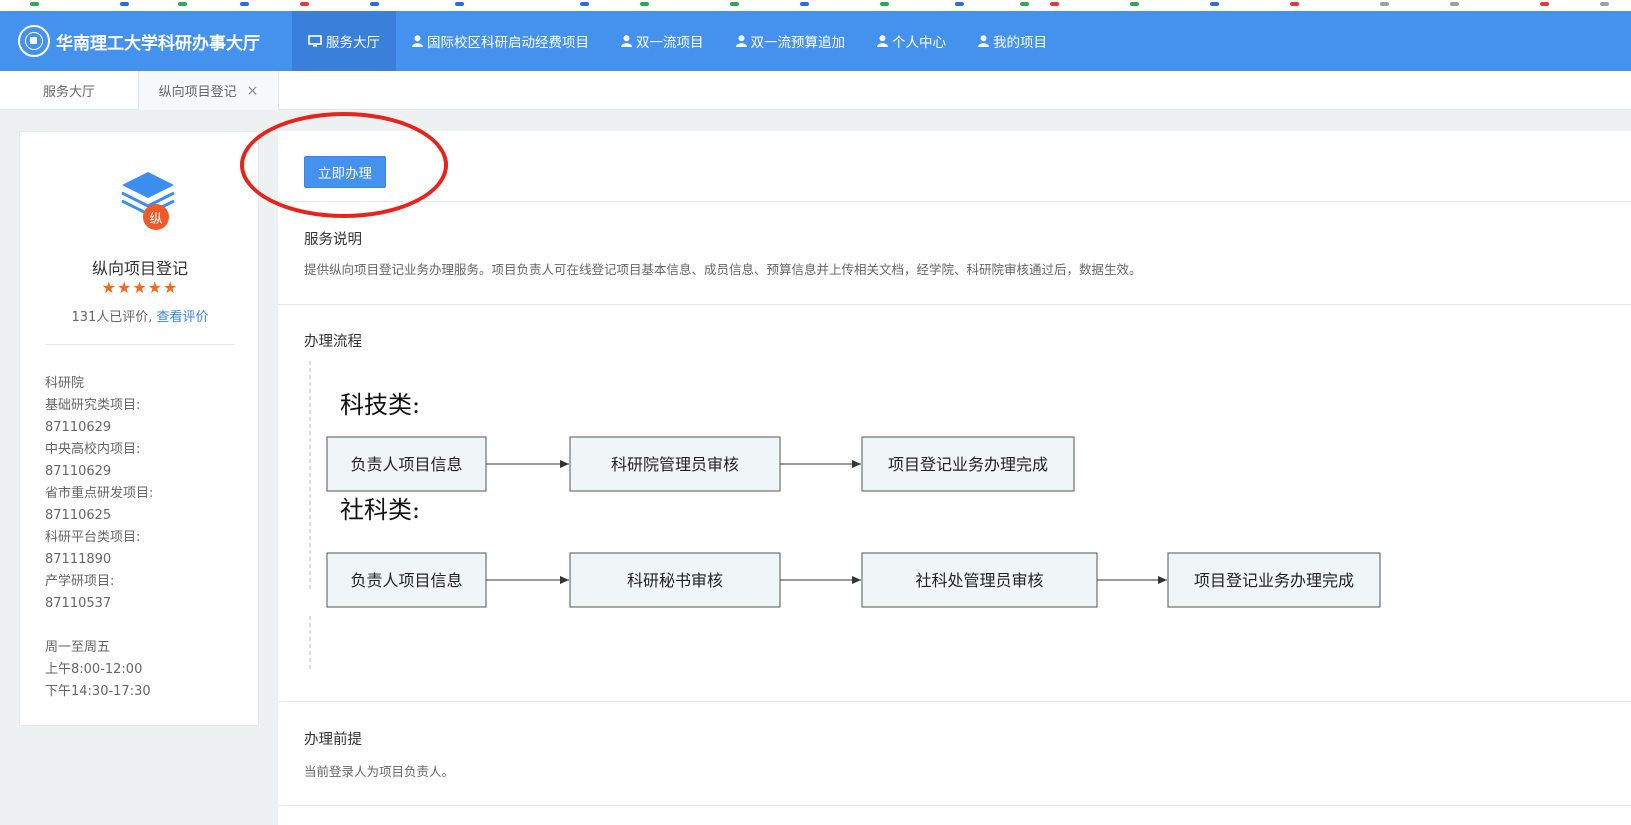  What do you see at coordinates (333, 342) in the screenshot?
I see `process-title: 办理流程` at bounding box center [333, 342].